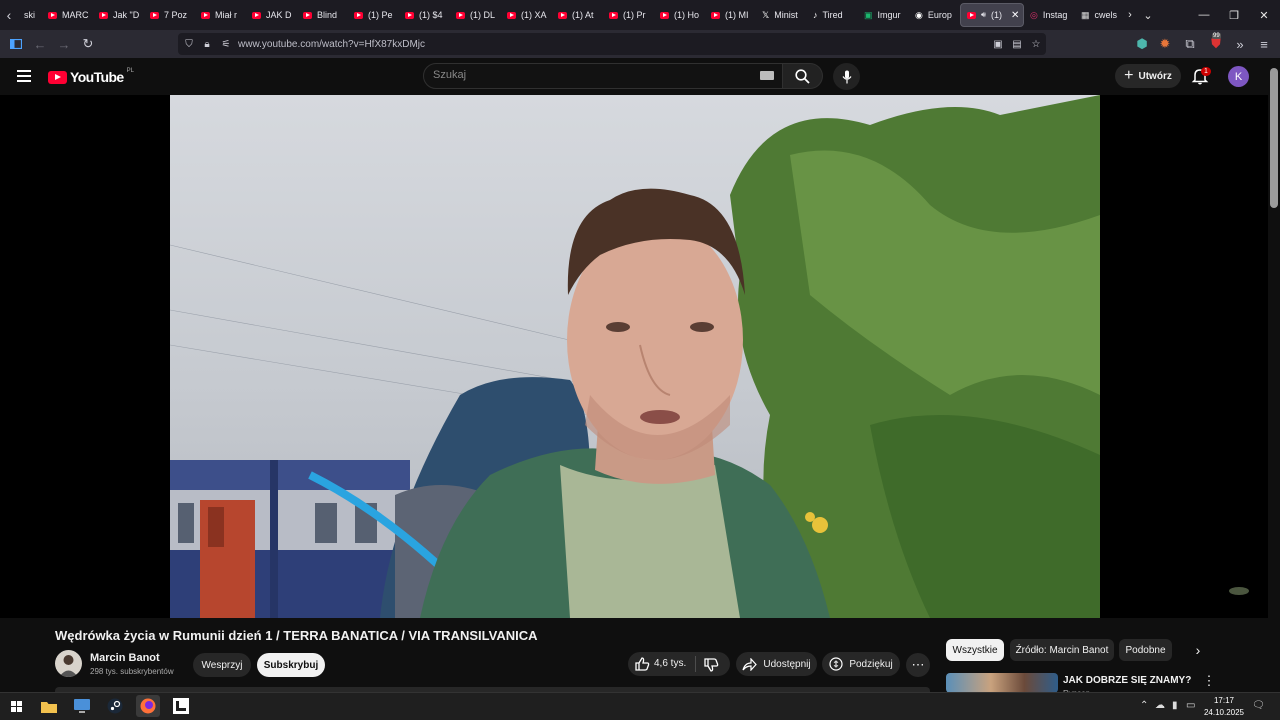 This screenshot has width=1280, height=720. Describe the element at coordinates (1062, 650) in the screenshot. I see `chip-from-channel: Źródło: Marcin Banot` at that location.